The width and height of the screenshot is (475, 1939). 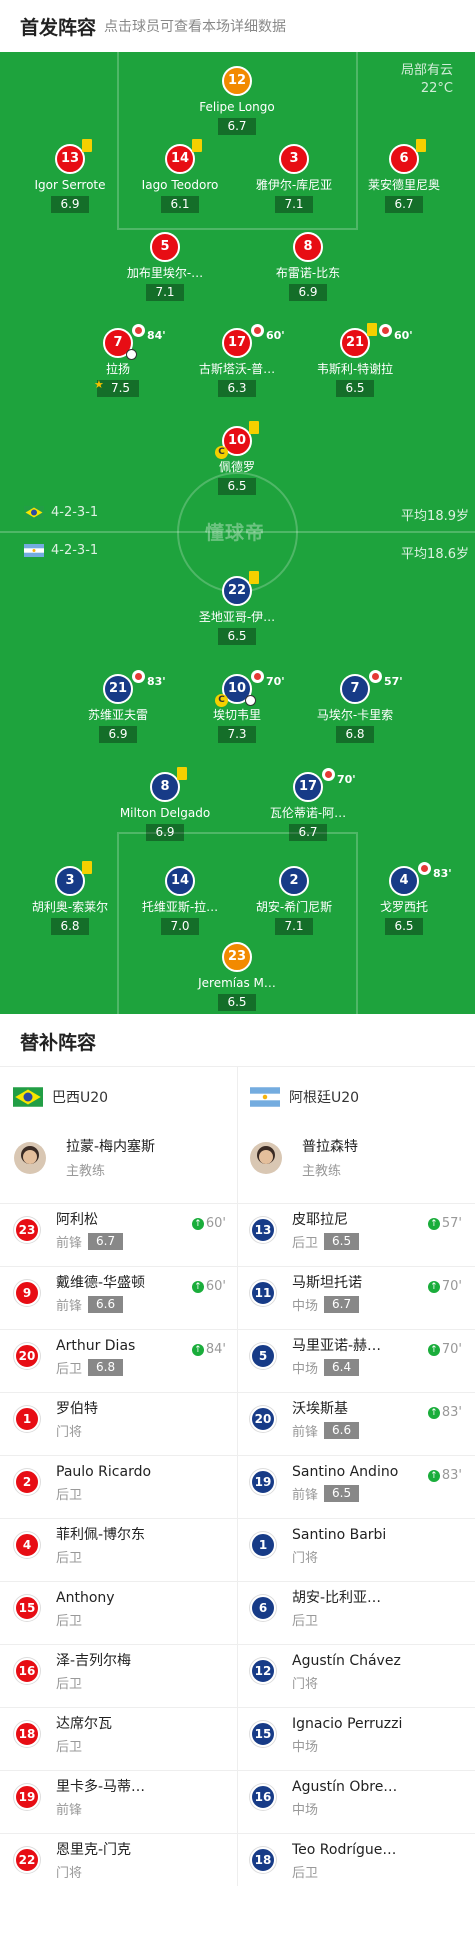 I want to click on player-rating: 7.1, so click(x=165, y=292).